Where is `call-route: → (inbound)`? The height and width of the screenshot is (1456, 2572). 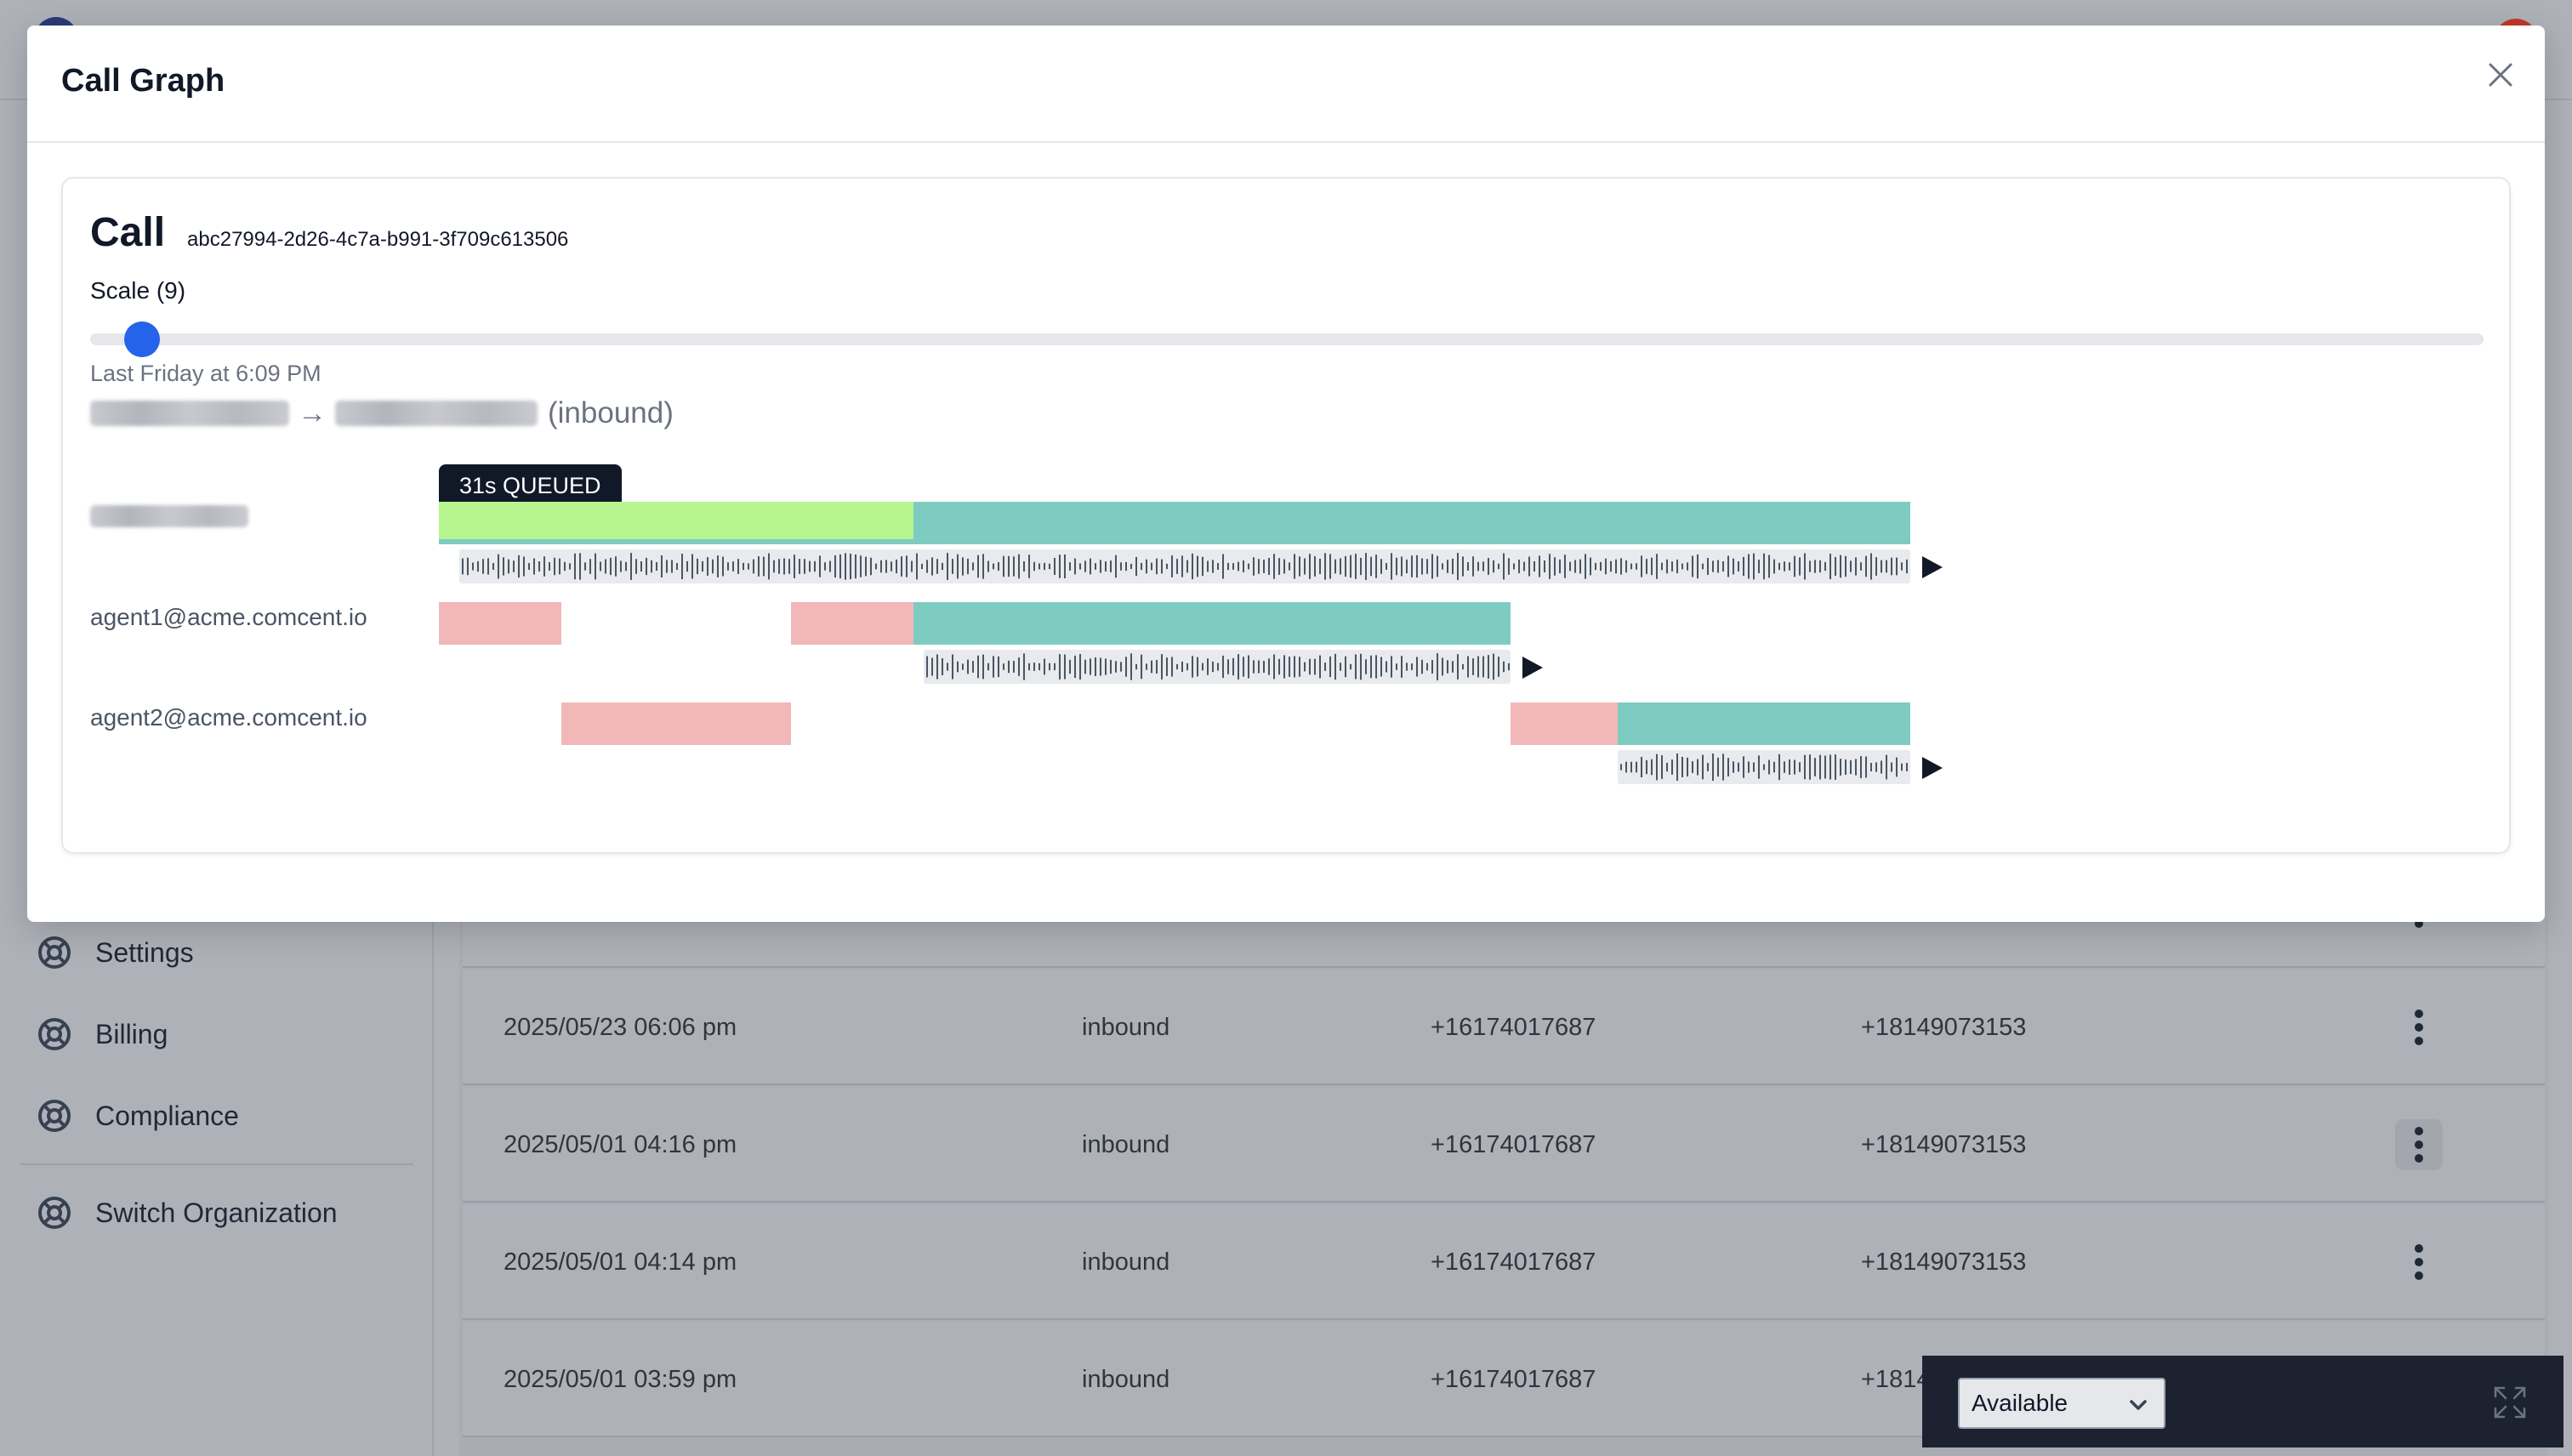
call-route: → (inbound) is located at coordinates (382, 413).